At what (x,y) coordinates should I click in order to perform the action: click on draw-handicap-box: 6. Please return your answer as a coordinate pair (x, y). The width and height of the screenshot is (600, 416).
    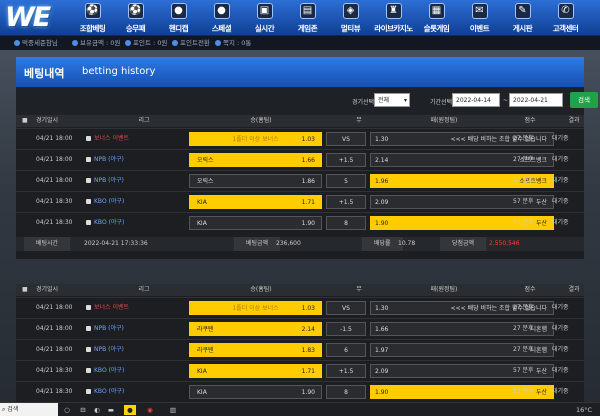
    Looking at the image, I should click on (346, 350).